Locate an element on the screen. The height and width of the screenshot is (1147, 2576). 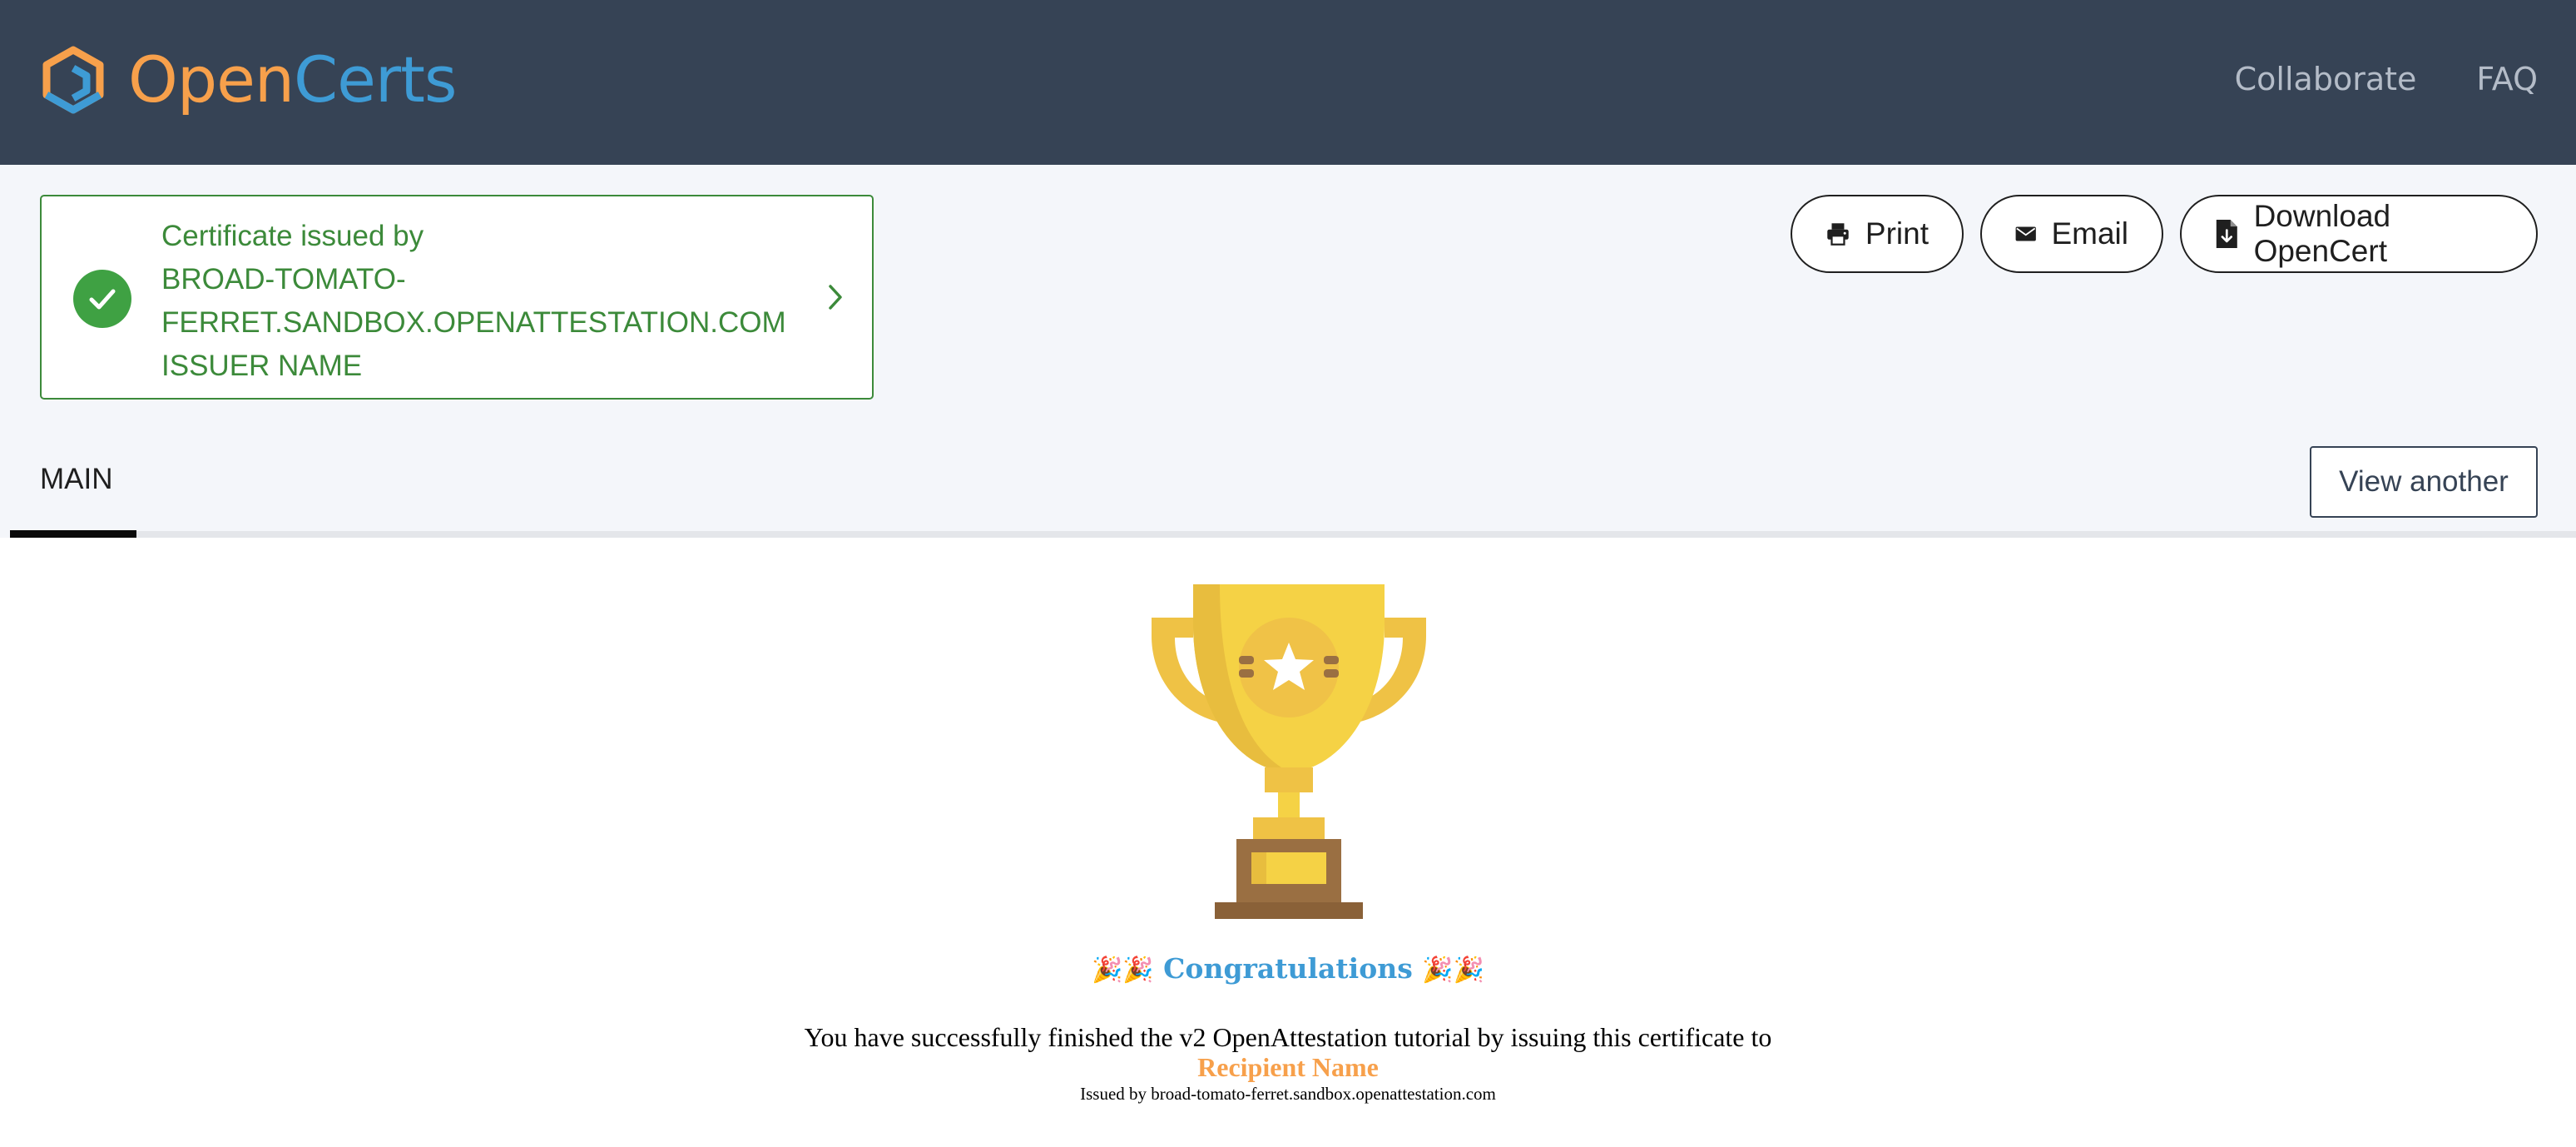
logo-wordmark: OpenCerts is located at coordinates (293, 80).